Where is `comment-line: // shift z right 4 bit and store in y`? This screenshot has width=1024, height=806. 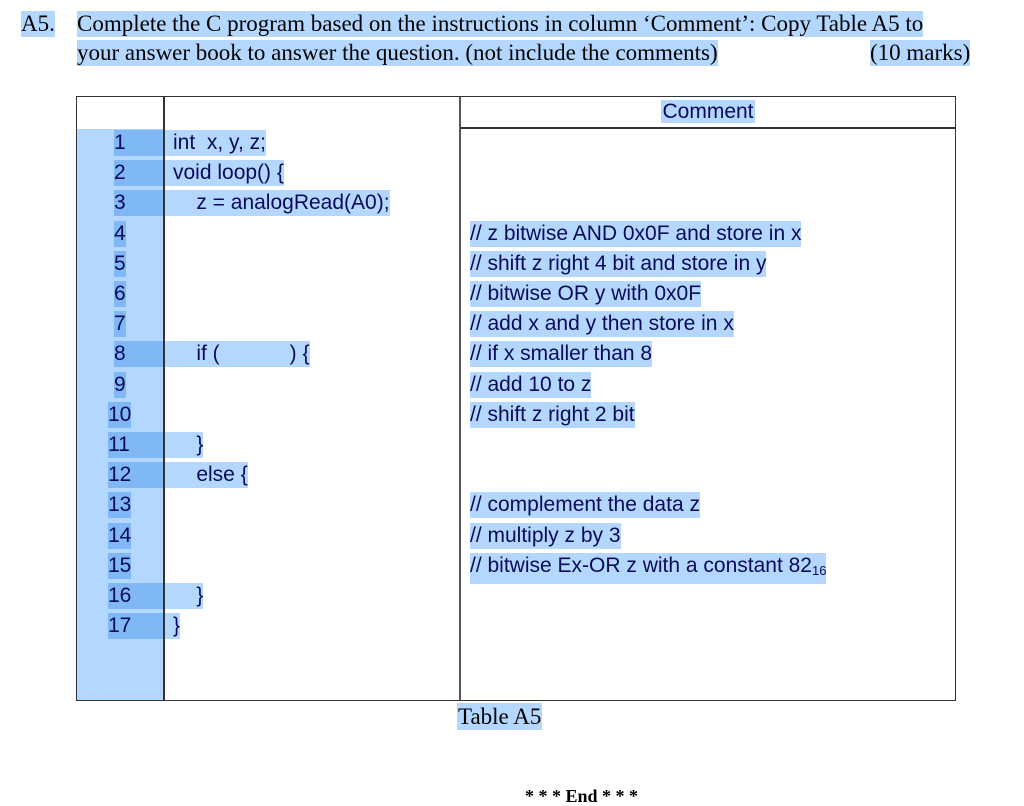
comment-line: // shift z right 4 bit and store in y is located at coordinates (618, 263).